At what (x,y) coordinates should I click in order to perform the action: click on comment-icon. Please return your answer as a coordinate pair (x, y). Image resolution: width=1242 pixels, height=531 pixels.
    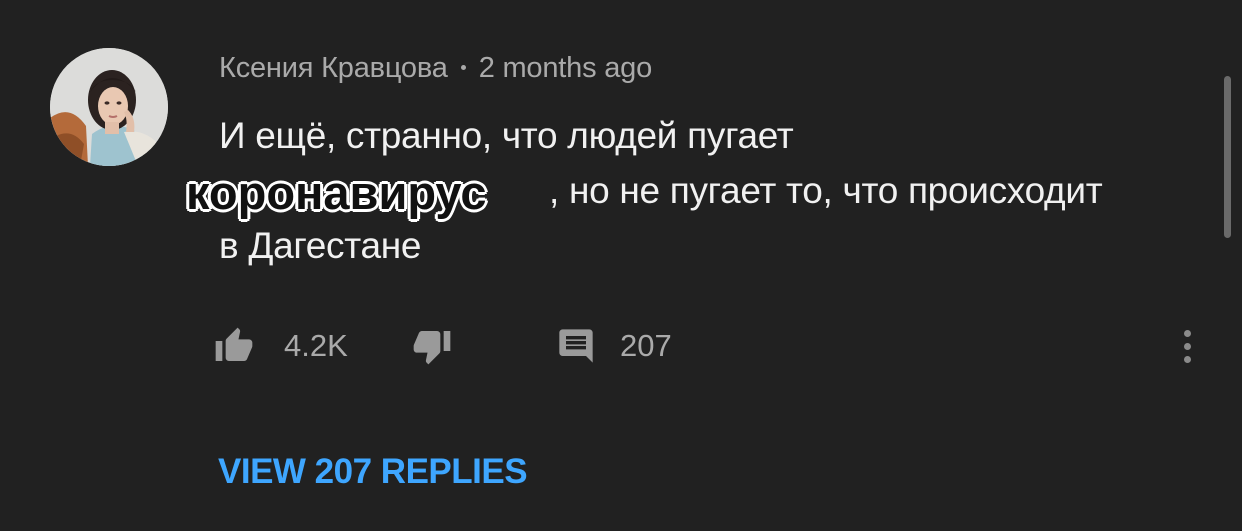
    Looking at the image, I should click on (576, 346).